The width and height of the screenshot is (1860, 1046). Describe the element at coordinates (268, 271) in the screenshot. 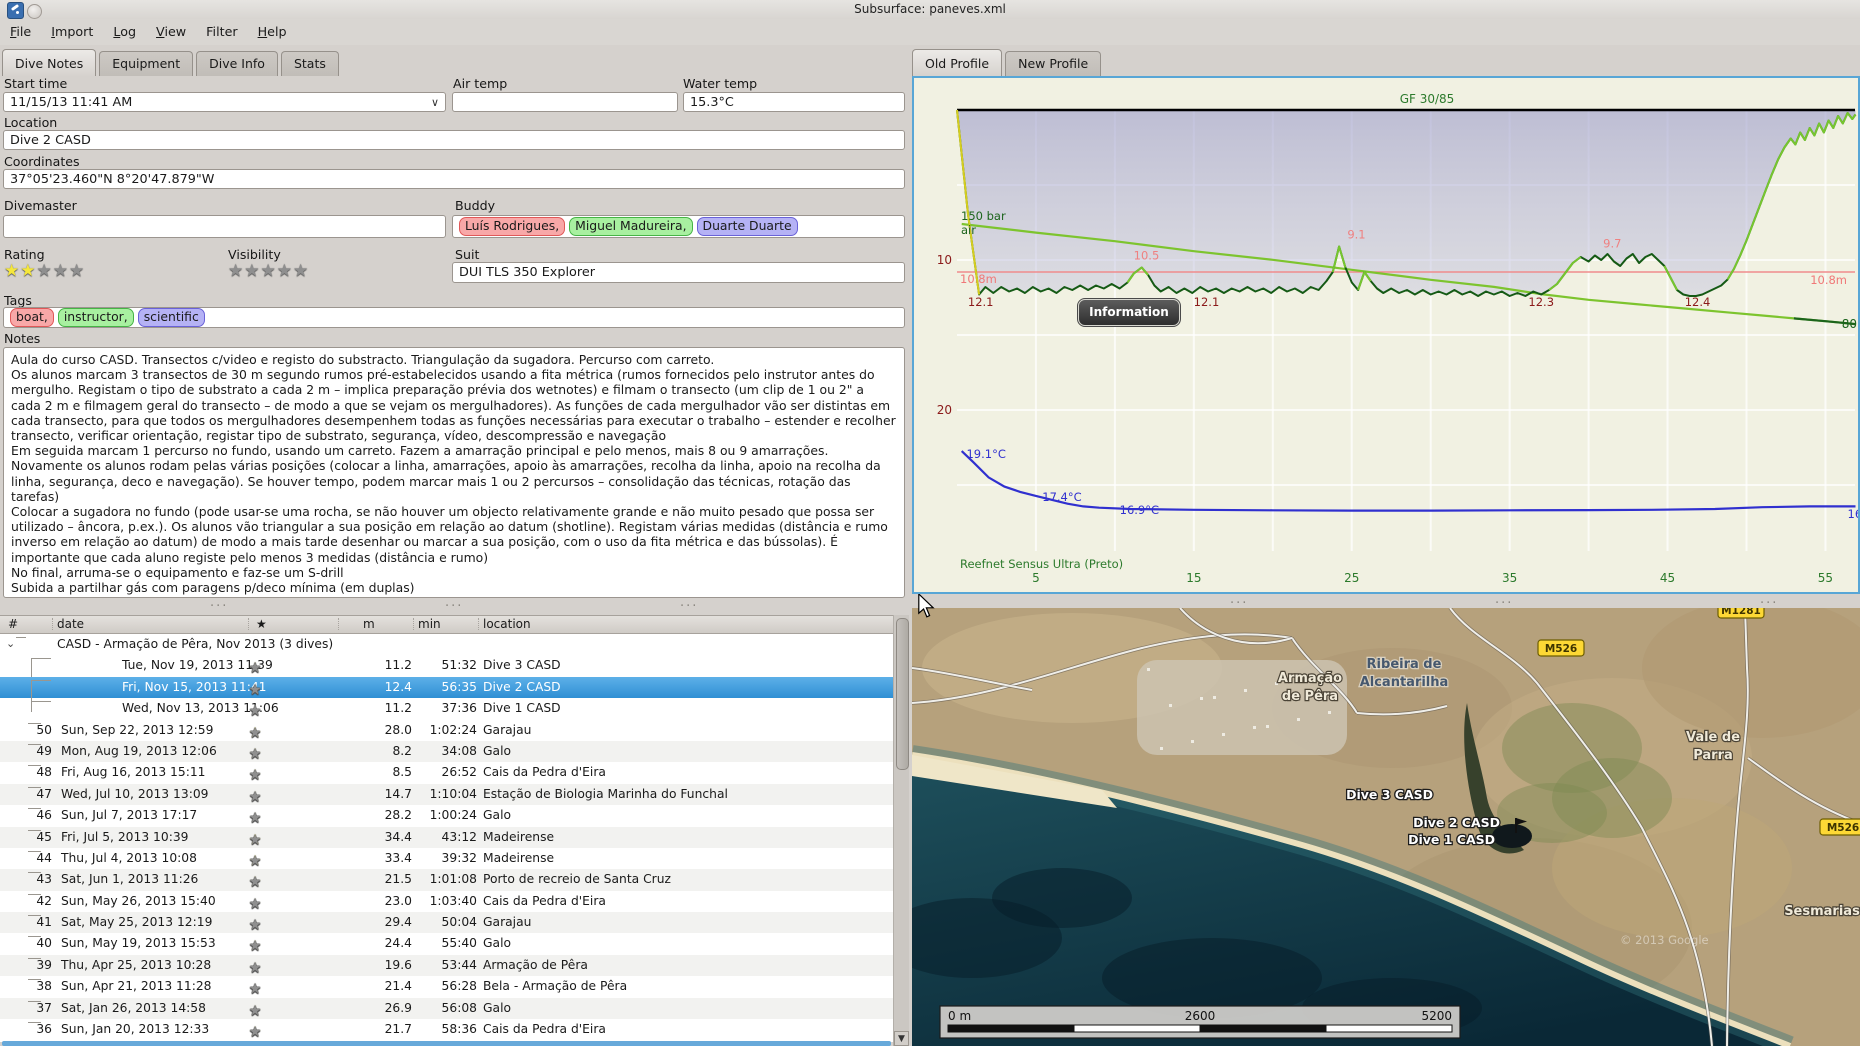

I see `visibility-stars: ★★★★★` at that location.